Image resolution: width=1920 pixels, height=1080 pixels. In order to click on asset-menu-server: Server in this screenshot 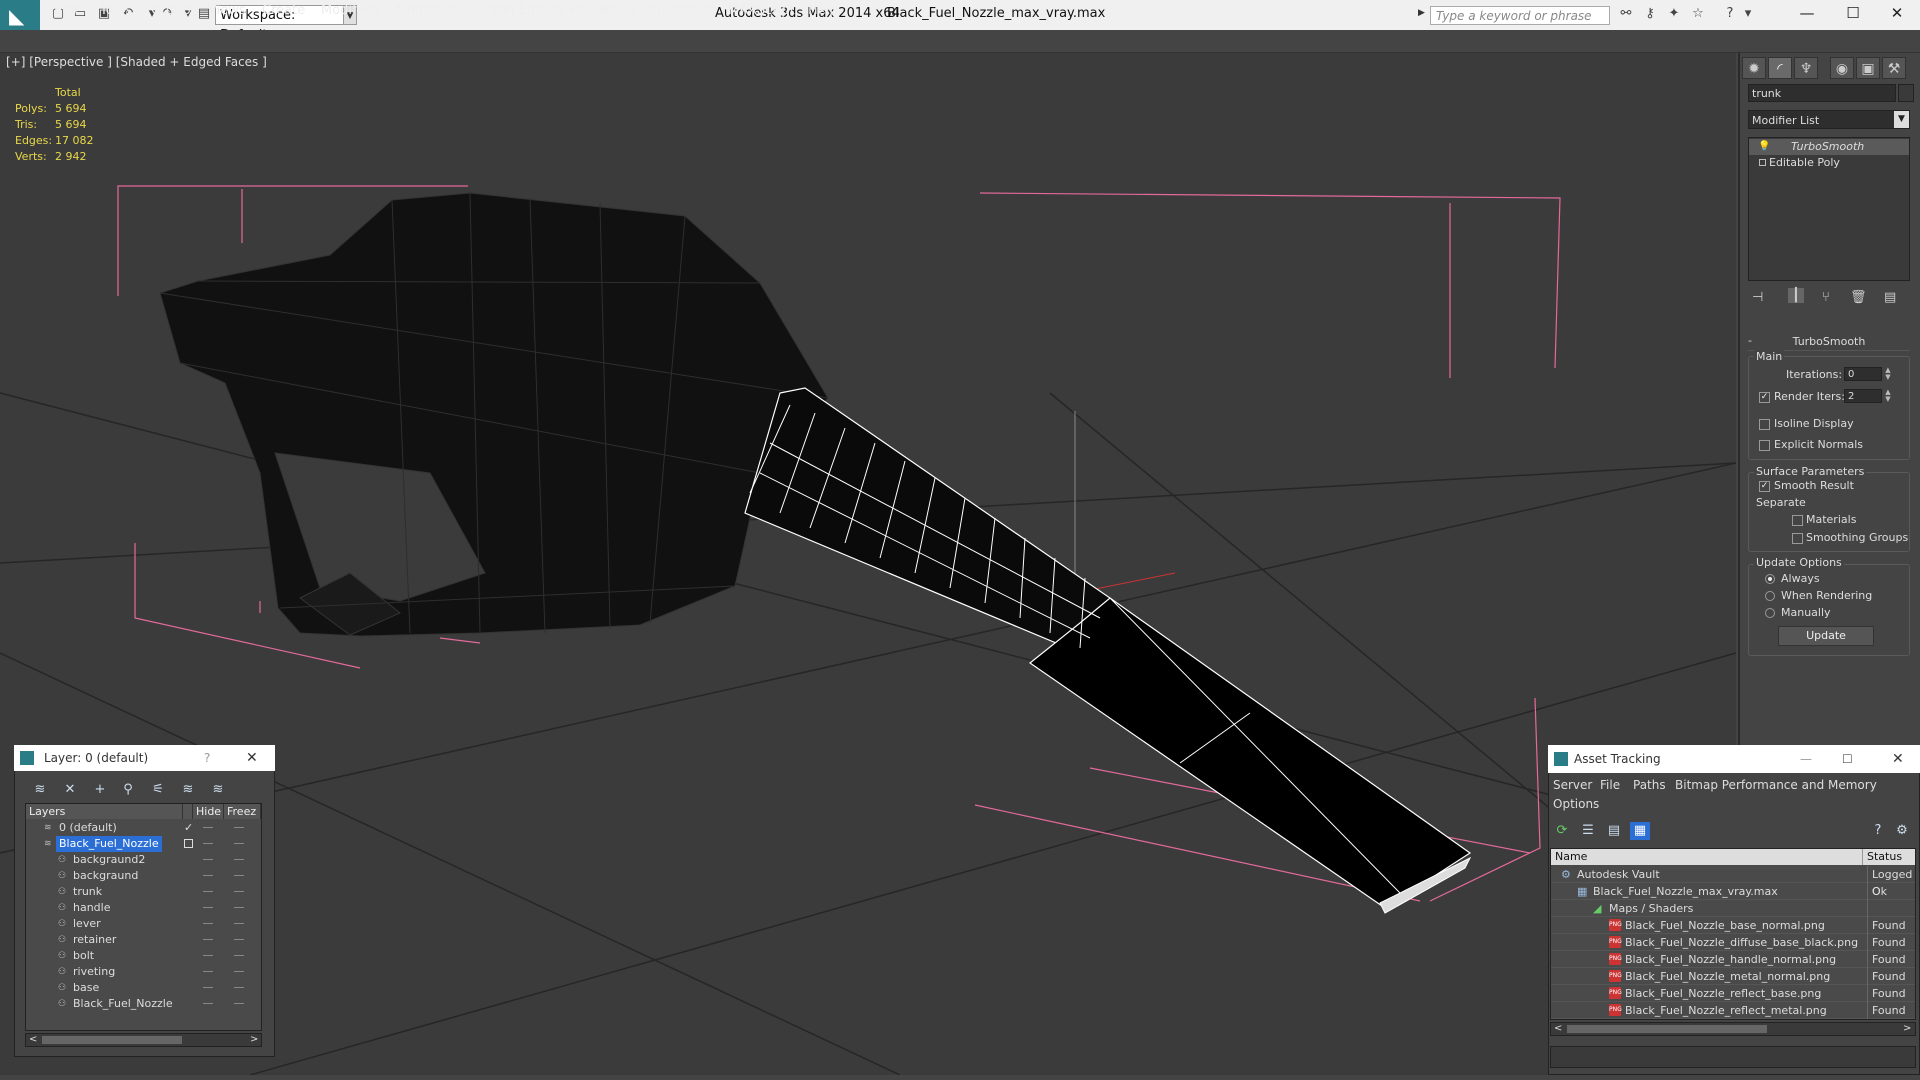, I will do `click(1572, 785)`.